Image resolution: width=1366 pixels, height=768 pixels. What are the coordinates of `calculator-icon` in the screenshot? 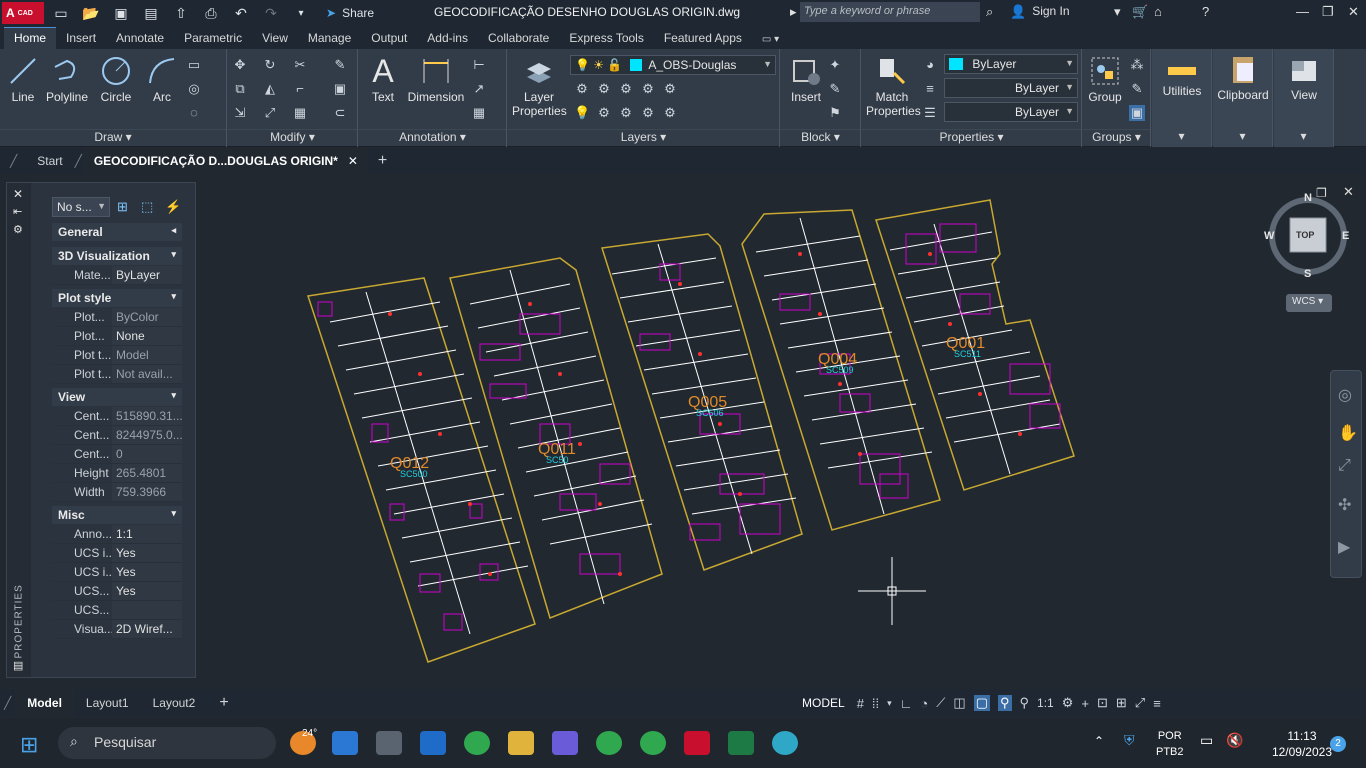 It's located at (389, 743).